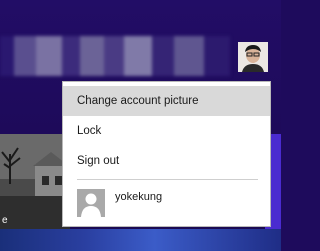 The width and height of the screenshot is (320, 251). I want to click on tile-photo-image, so click(35, 181).